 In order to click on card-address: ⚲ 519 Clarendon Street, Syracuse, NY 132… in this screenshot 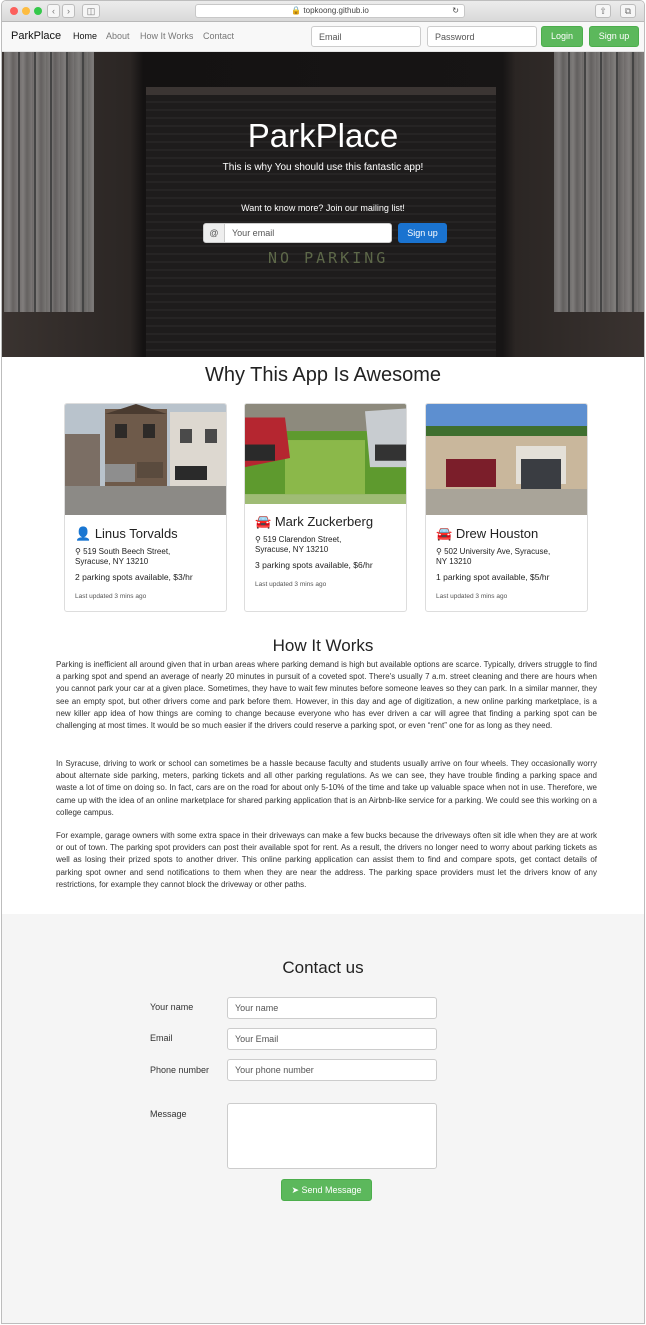, I will do `click(298, 544)`.